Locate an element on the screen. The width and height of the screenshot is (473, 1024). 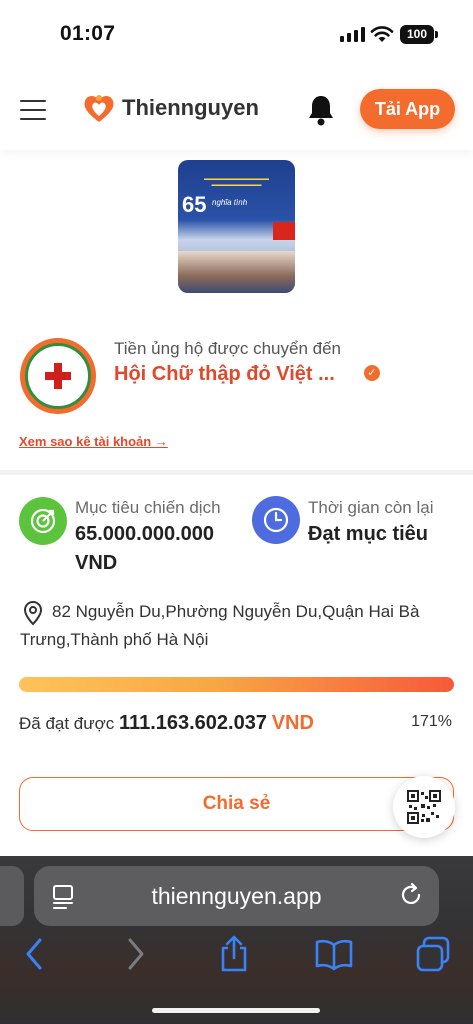
site-header: Thiennguyen Tải App is located at coordinates (236, 110).